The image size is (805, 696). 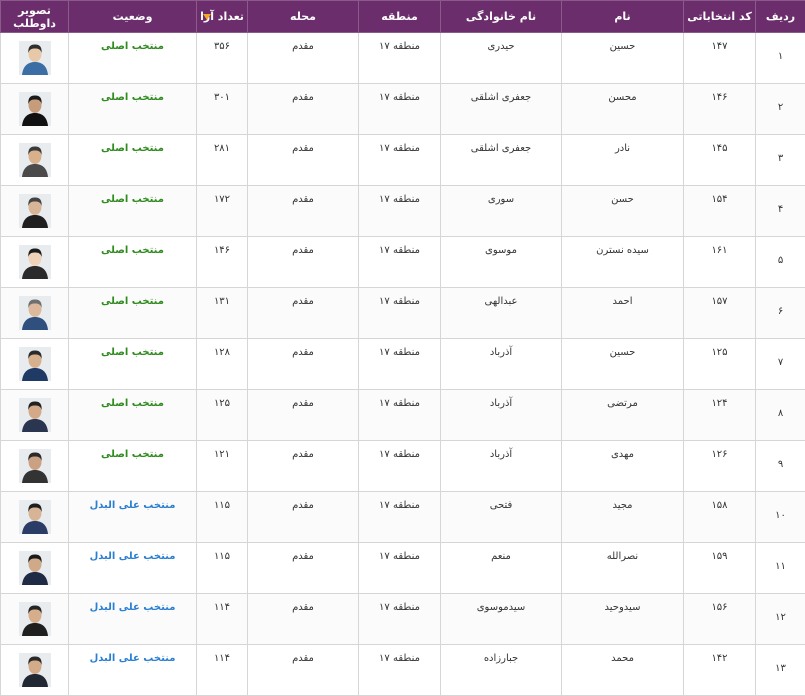 I want to click on code-text: ۱۵۷, so click(x=719, y=297).